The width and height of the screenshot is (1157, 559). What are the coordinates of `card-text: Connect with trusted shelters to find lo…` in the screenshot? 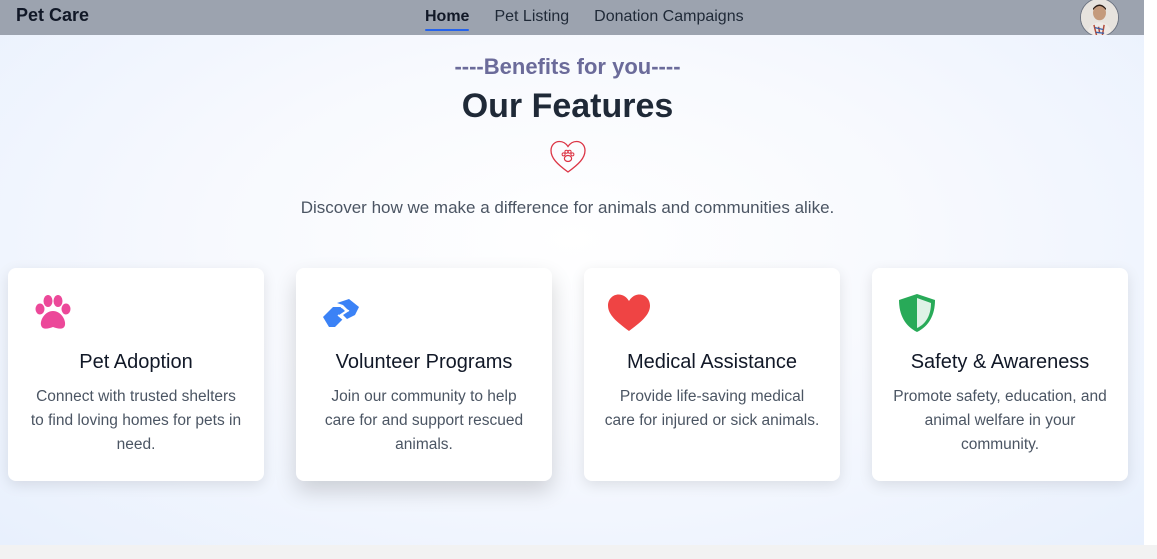 It's located at (136, 420).